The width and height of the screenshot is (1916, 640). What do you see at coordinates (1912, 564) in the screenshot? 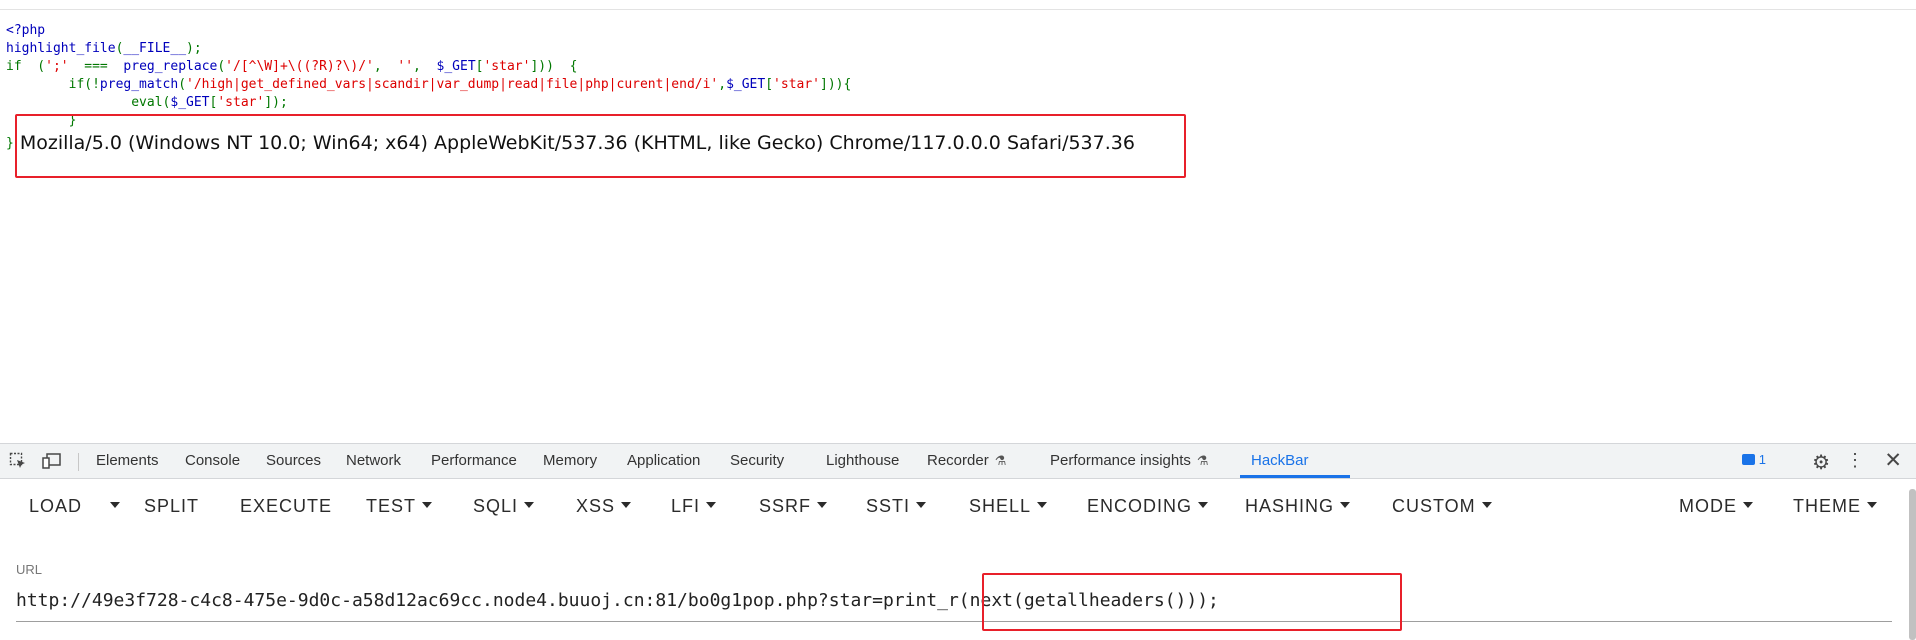
I see `panel-scrollbar` at bounding box center [1912, 564].